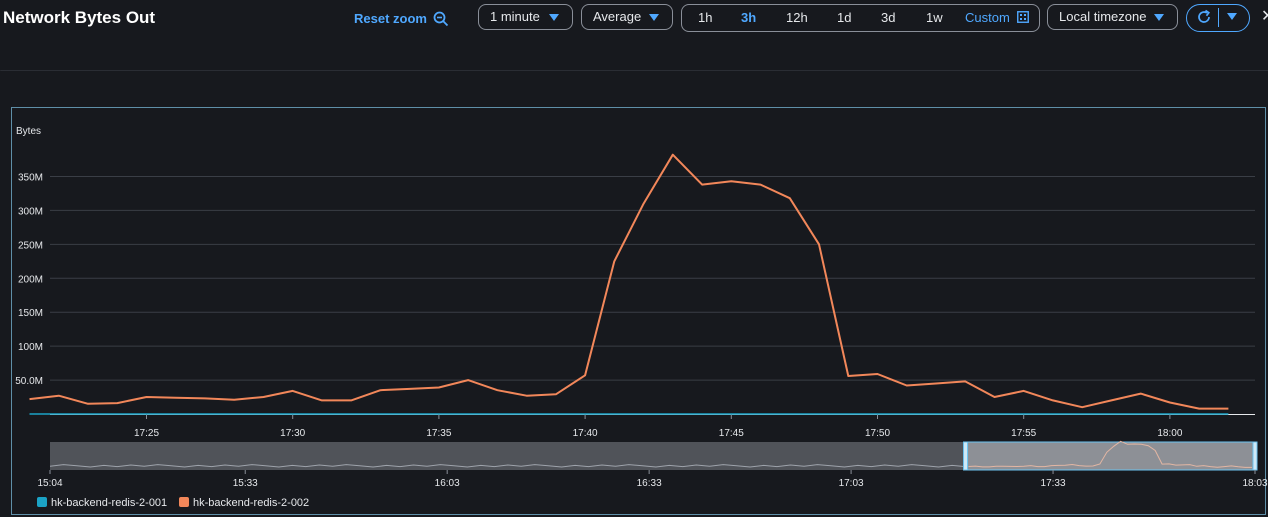 The image size is (1268, 517). I want to click on navigator-tick-label: 17:33, so click(1053, 483).